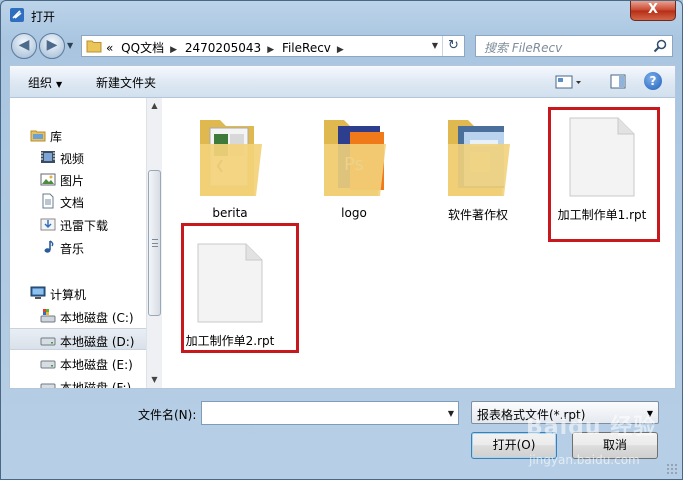 The height and width of the screenshot is (480, 683). Describe the element at coordinates (672, 469) in the screenshot. I see `resize-grip-icon` at that location.